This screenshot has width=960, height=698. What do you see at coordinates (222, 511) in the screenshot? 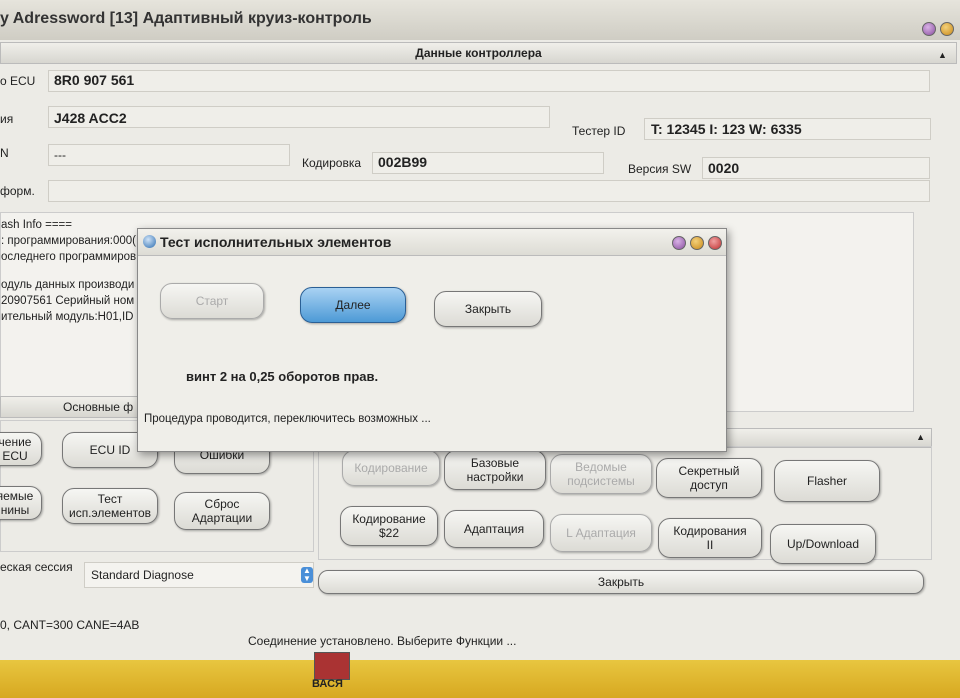
I see `reset-adaptation-button: Сброс Адартации` at bounding box center [222, 511].